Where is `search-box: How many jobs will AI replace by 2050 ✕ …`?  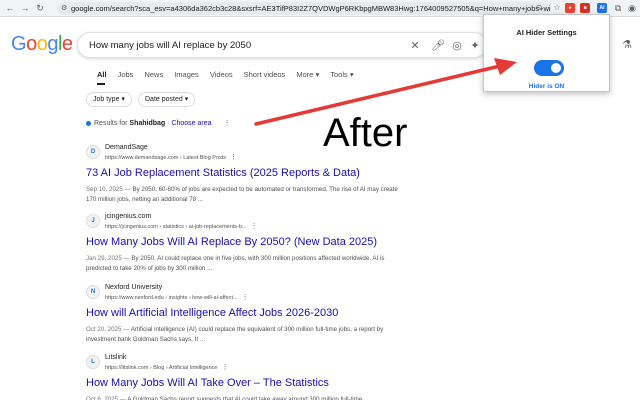
search-box: How many jobs will AI replace by 2050 ✕ … is located at coordinates (285, 45).